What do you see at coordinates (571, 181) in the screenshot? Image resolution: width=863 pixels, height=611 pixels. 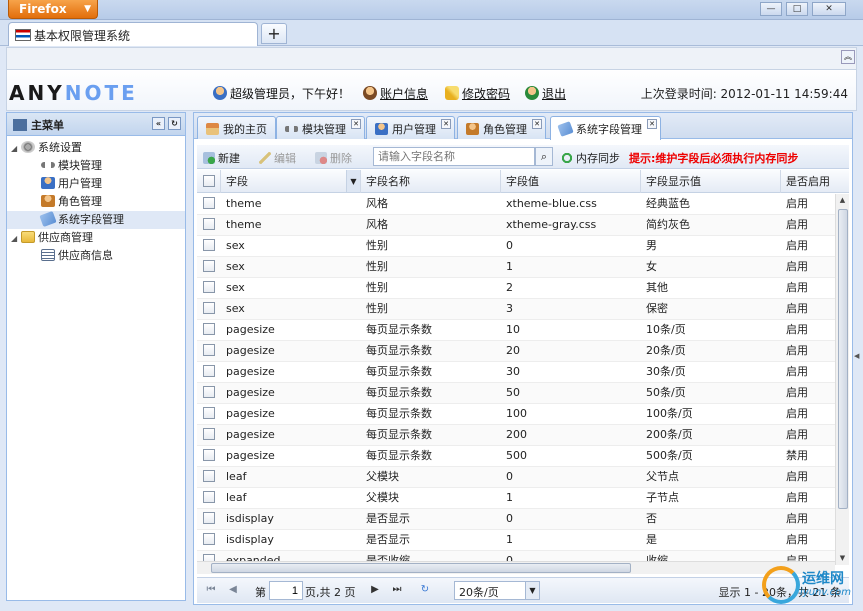 I see `column-header-field-value: 字段值` at bounding box center [571, 181].